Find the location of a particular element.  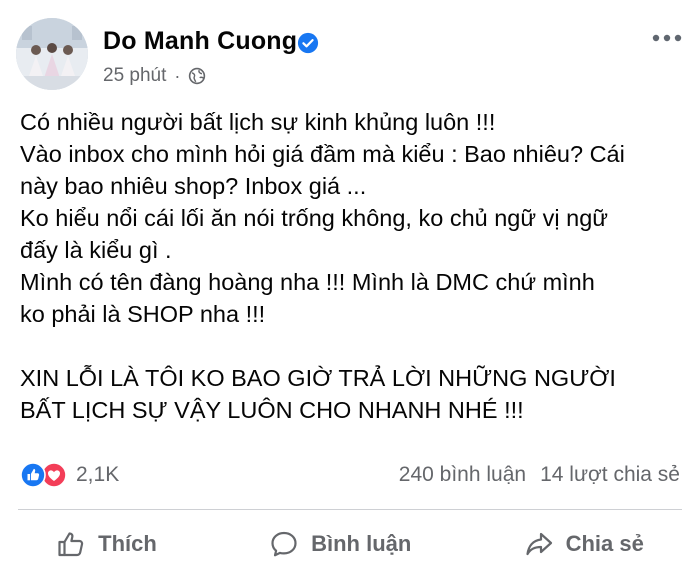

comment-button: Bình luận is located at coordinates (340, 544).